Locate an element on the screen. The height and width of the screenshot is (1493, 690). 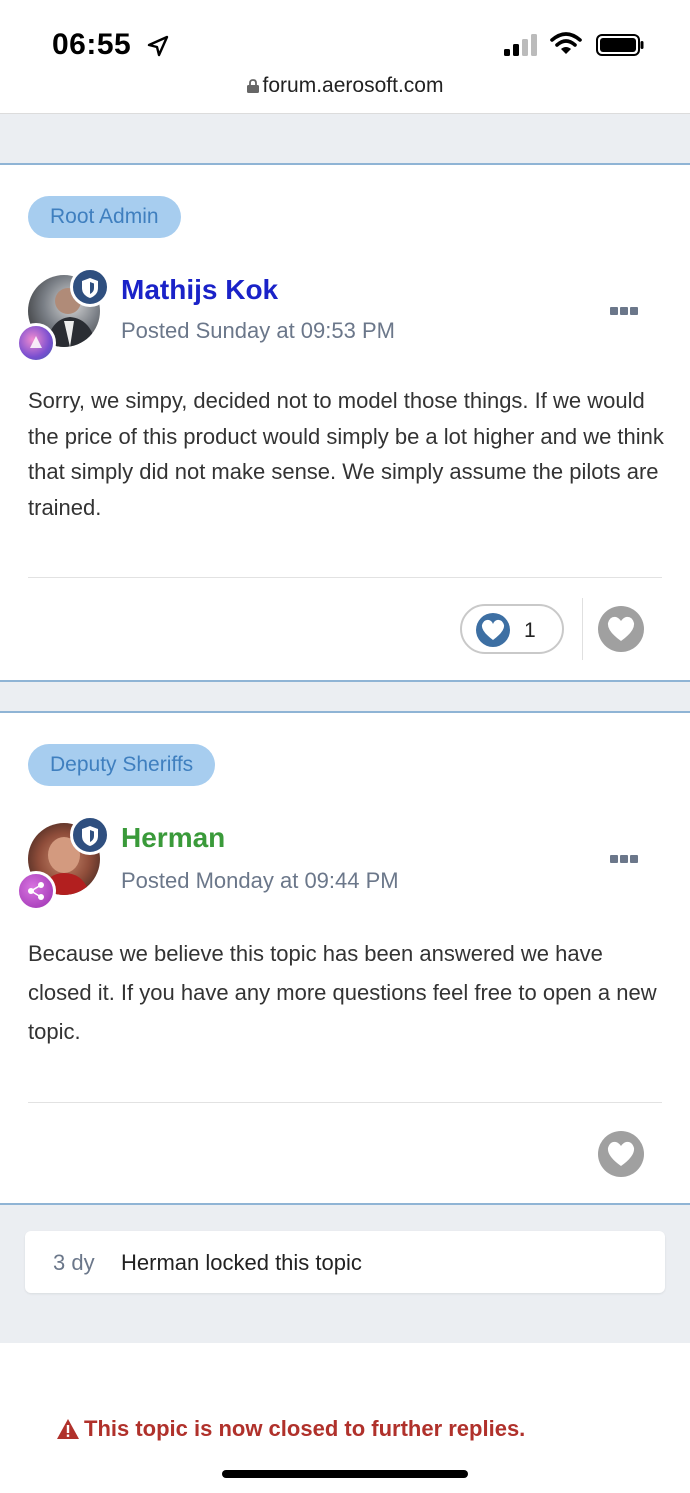
address-bar: forum.aerosoft.com is located at coordinates (345, 86).